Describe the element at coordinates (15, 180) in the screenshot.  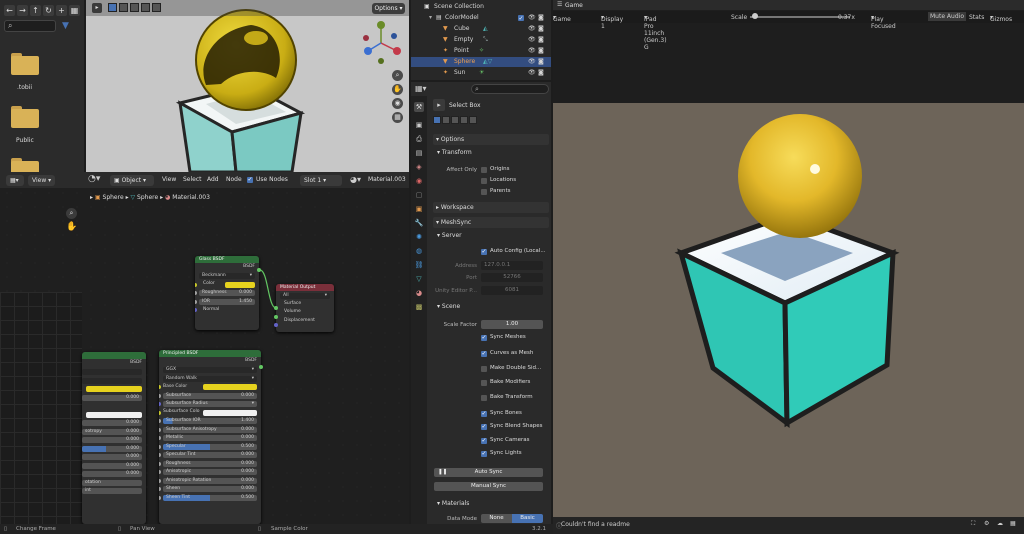
I see `left-editor-type-icon: ▦▾` at that location.